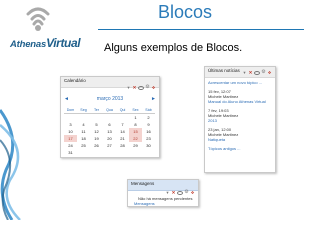 The width and height of the screenshot is (320, 240). I want to click on decorative-ribbons, so click(10, 164).